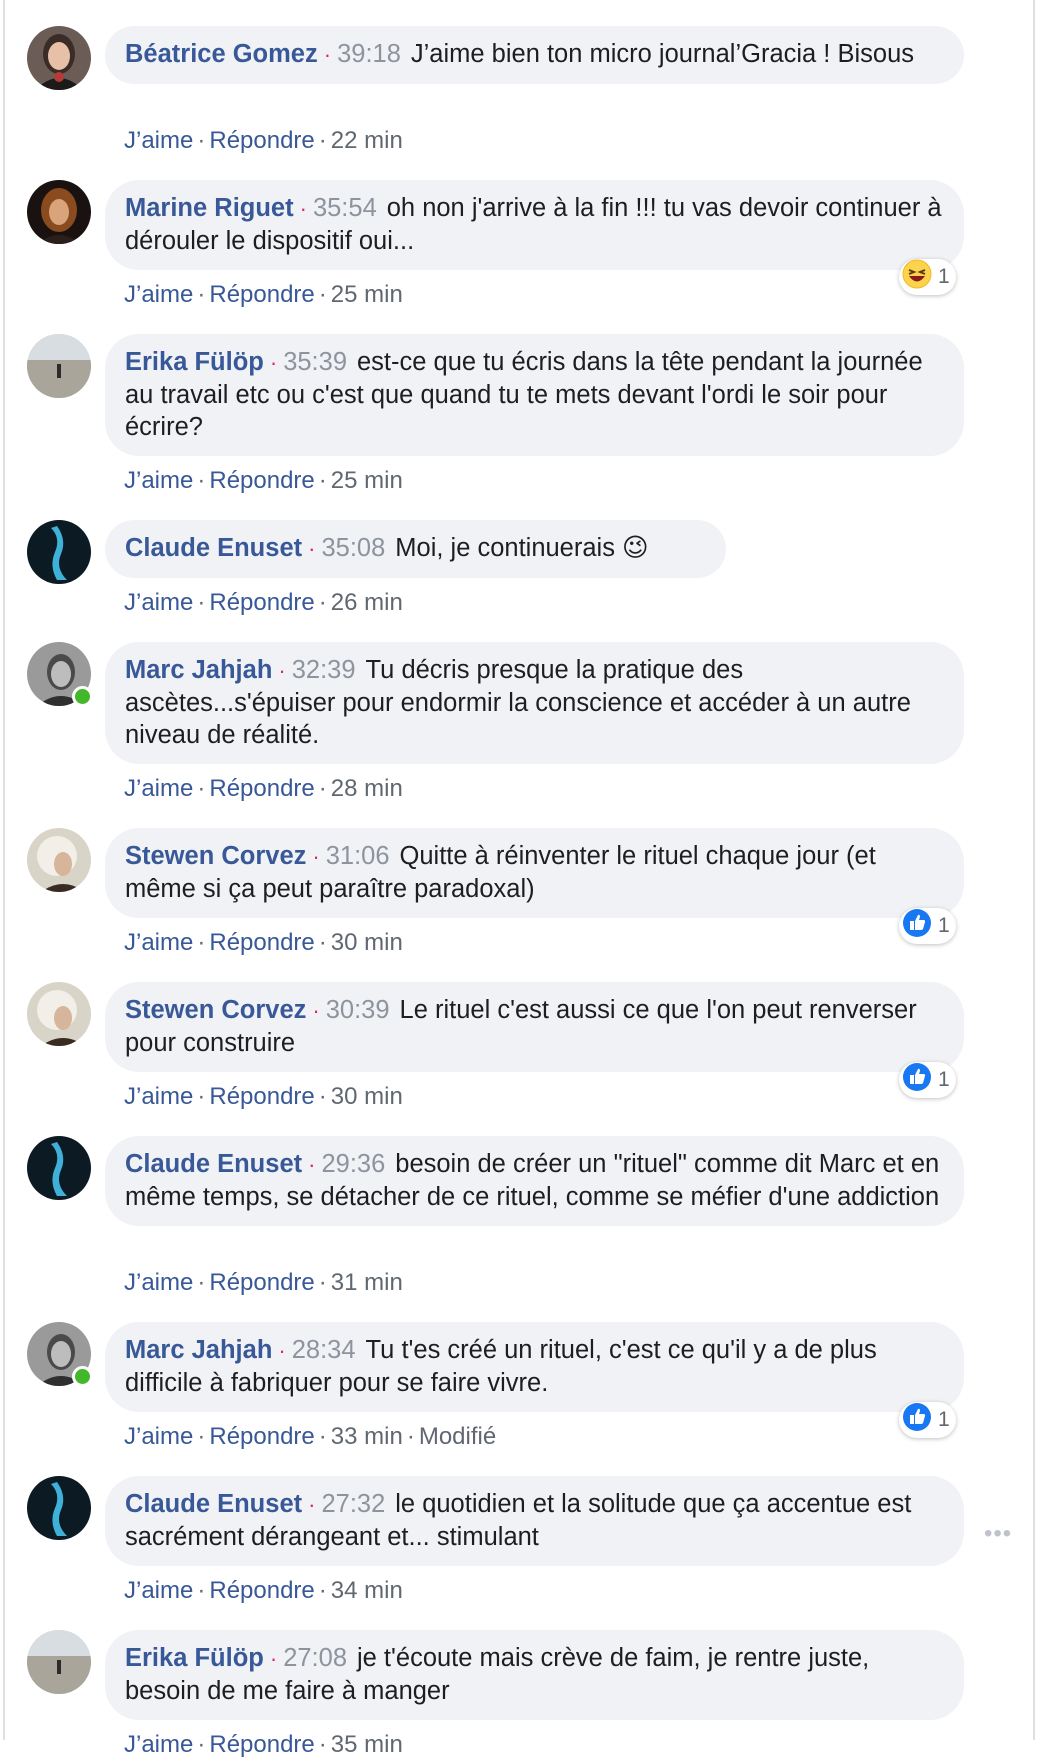  What do you see at coordinates (353, 1504) in the screenshot?
I see `video-timestamp: 27:32` at bounding box center [353, 1504].